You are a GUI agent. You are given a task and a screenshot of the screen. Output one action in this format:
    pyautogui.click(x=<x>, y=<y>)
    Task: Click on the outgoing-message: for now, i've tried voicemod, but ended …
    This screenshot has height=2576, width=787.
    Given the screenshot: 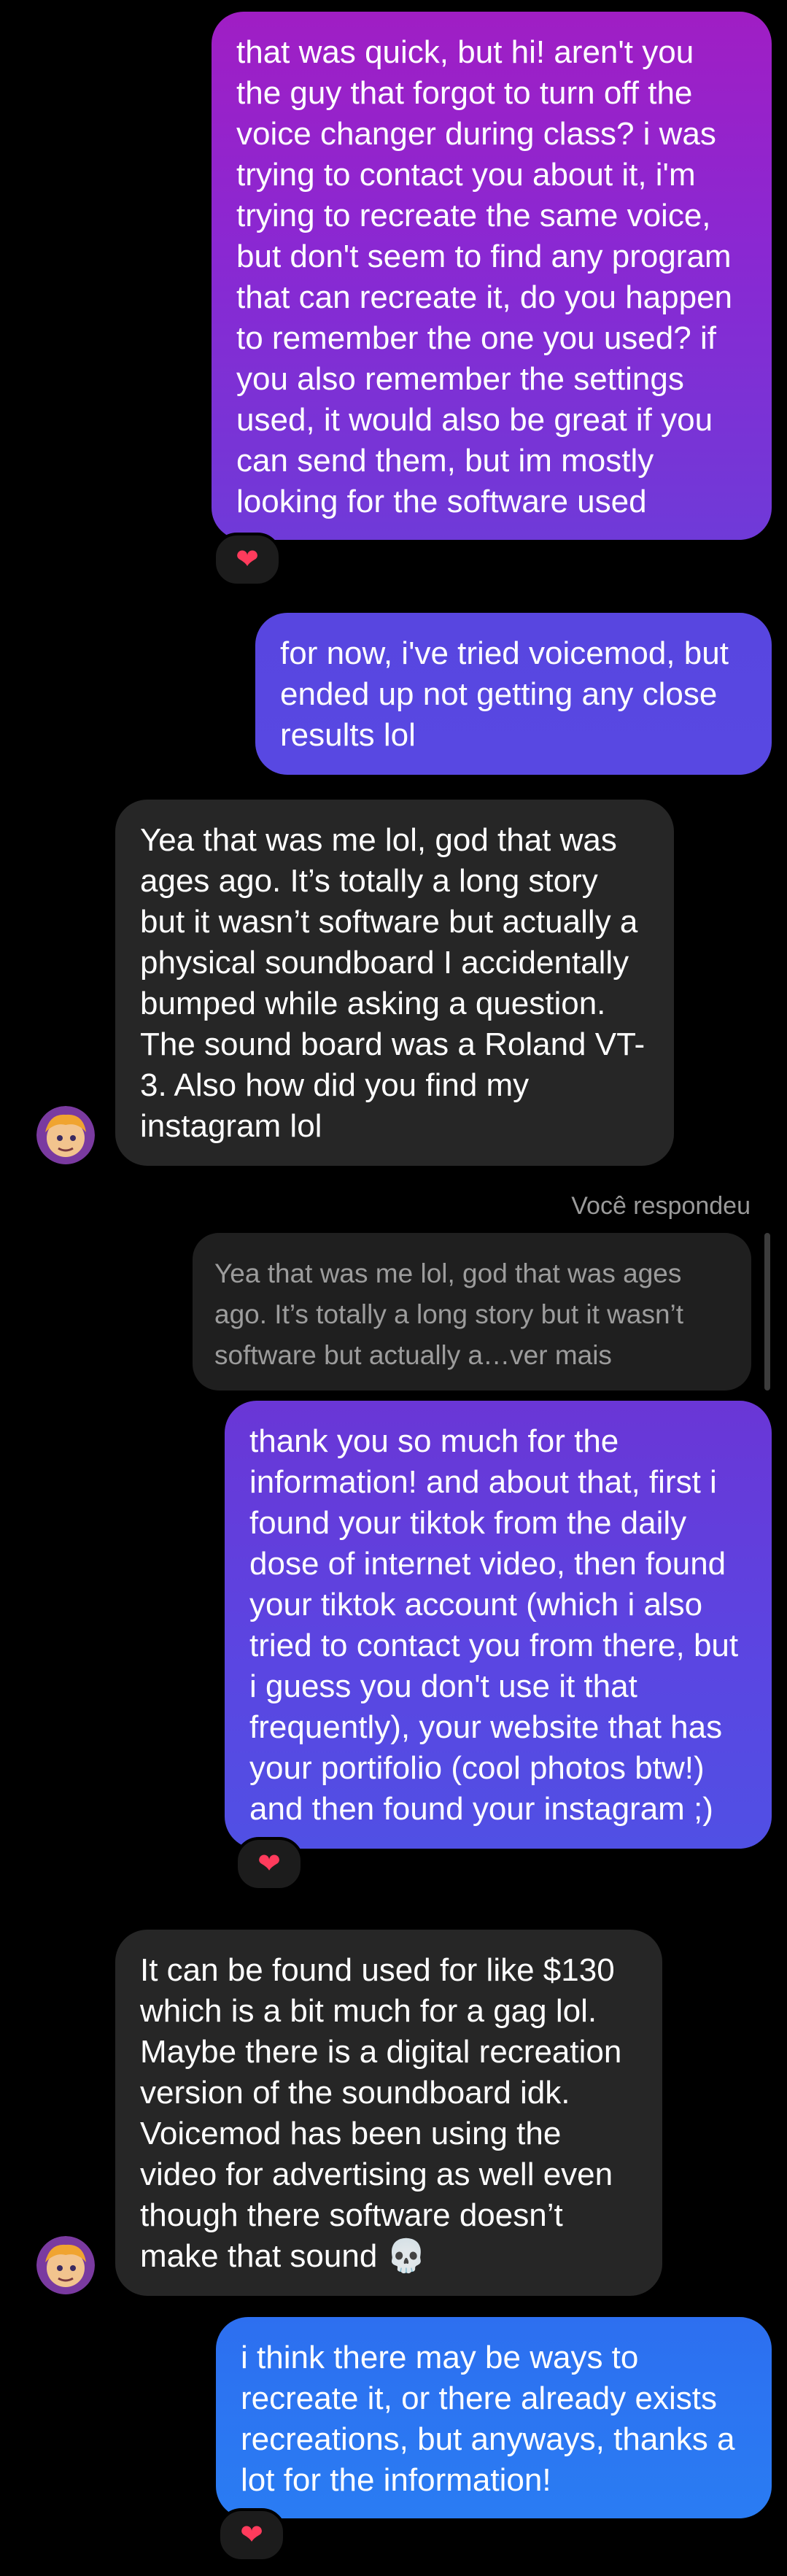 What is the action you would take?
    pyautogui.click(x=513, y=694)
    